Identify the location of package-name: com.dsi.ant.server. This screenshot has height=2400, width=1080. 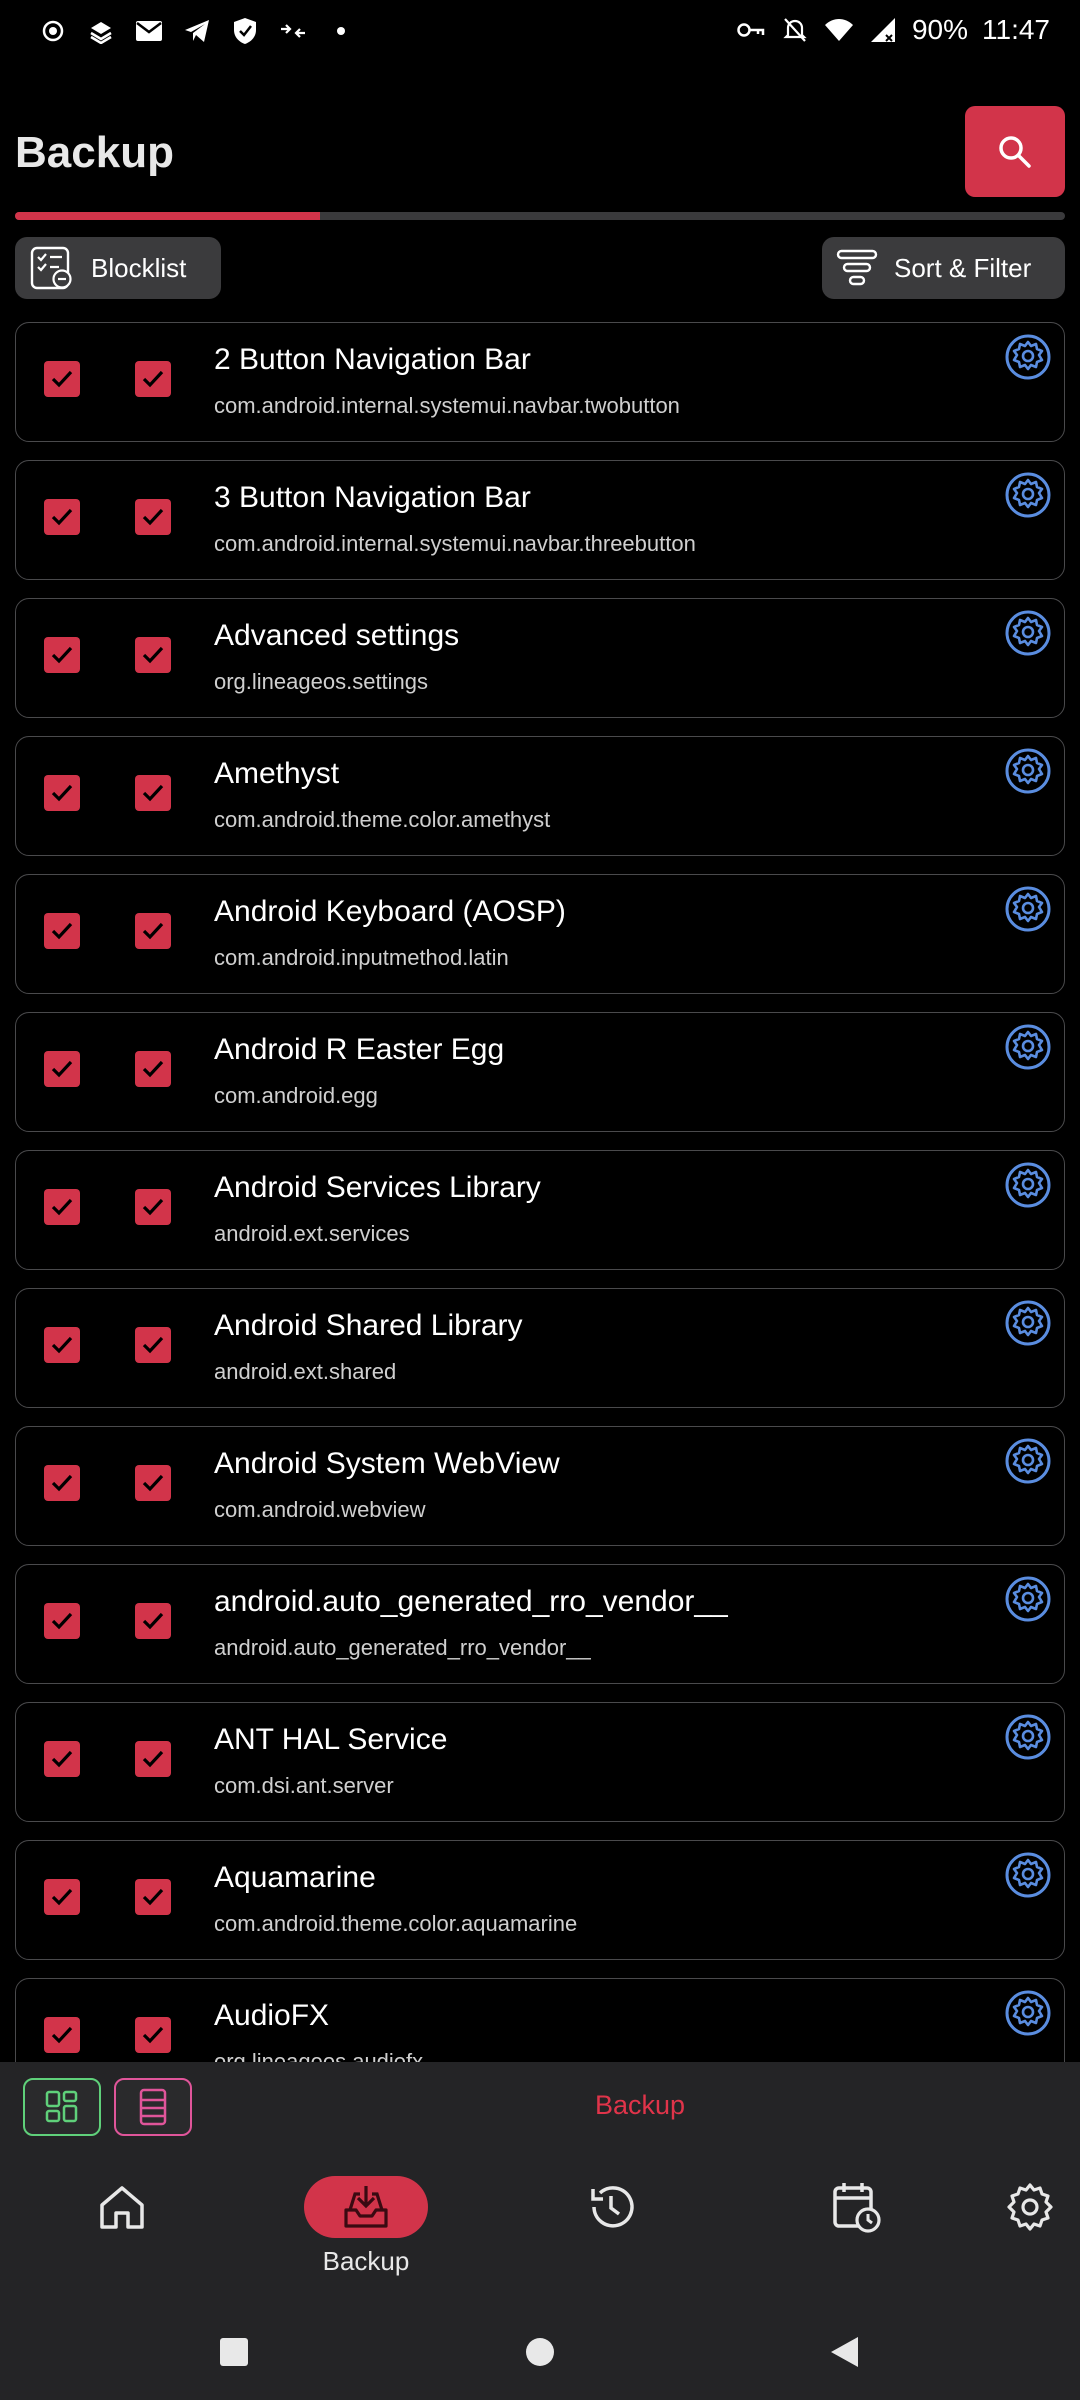
(304, 1785).